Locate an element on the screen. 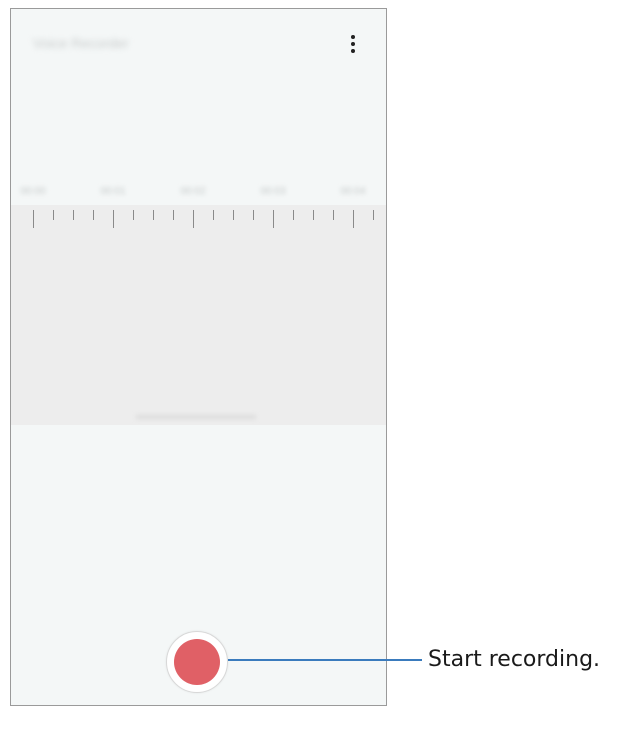 The image size is (623, 735). timeline-ruler is located at coordinates (198, 220).